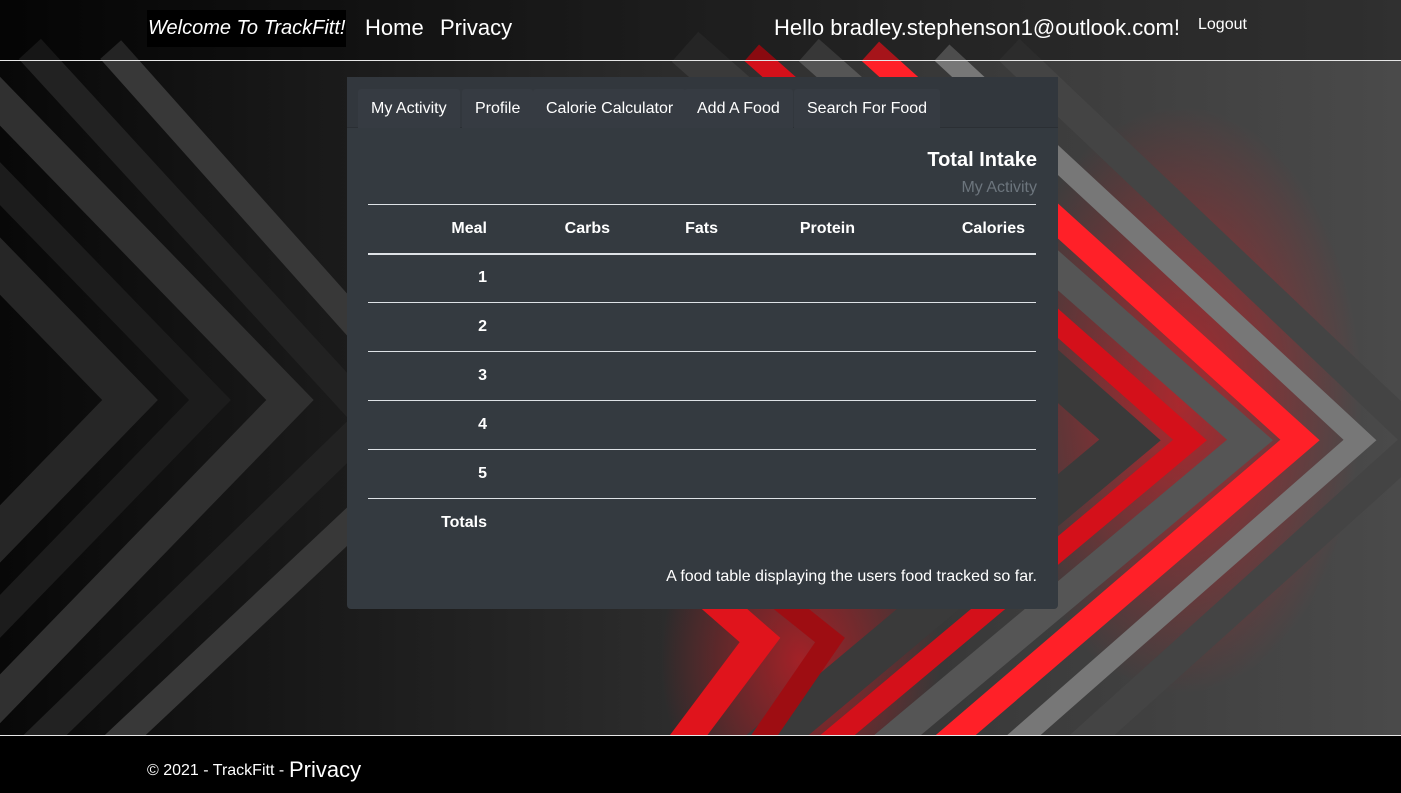  I want to click on table-row: 3, so click(702, 376).